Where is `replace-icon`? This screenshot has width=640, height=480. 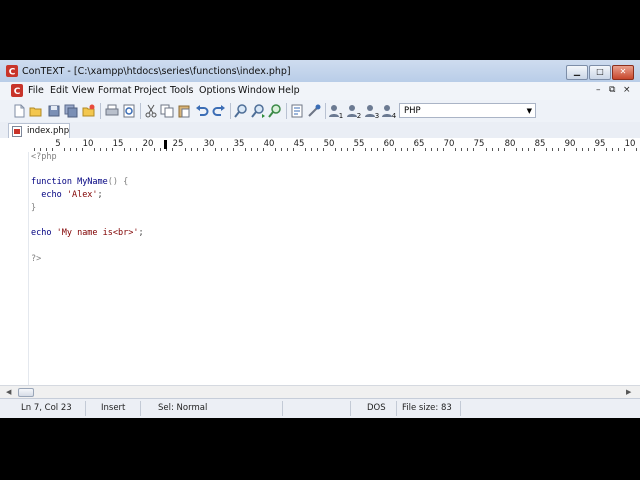
replace-icon is located at coordinates (275, 111).